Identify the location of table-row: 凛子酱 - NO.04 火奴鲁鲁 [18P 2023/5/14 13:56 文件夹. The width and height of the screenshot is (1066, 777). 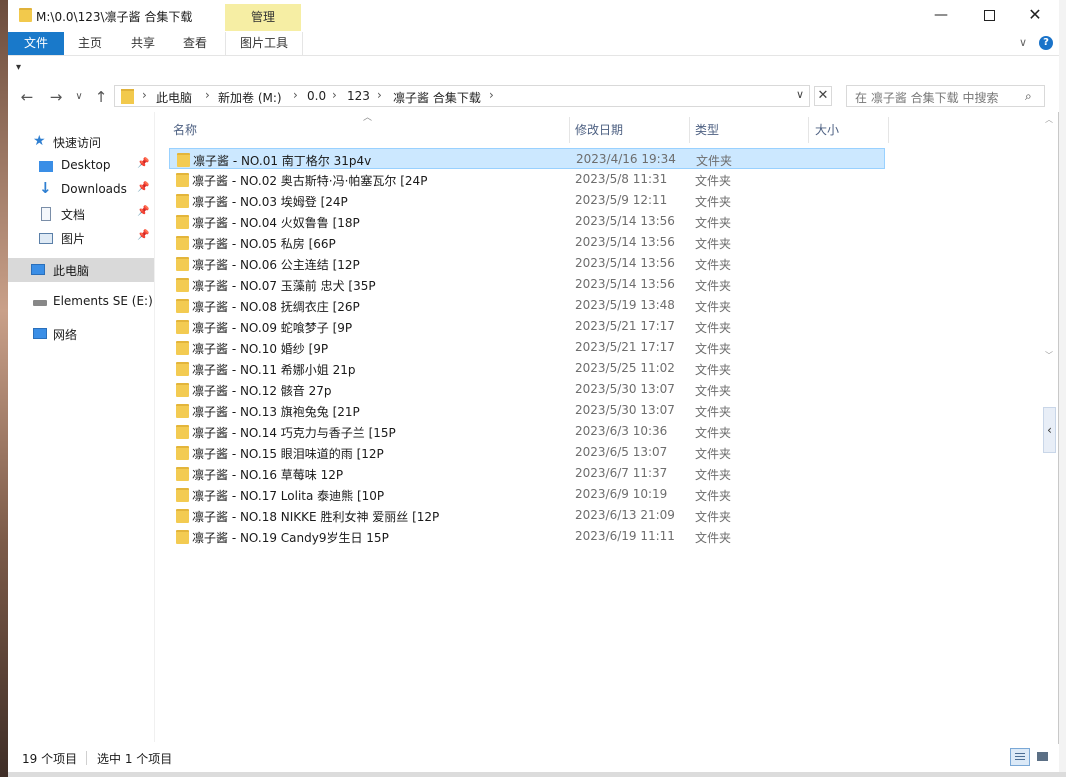
(527, 221).